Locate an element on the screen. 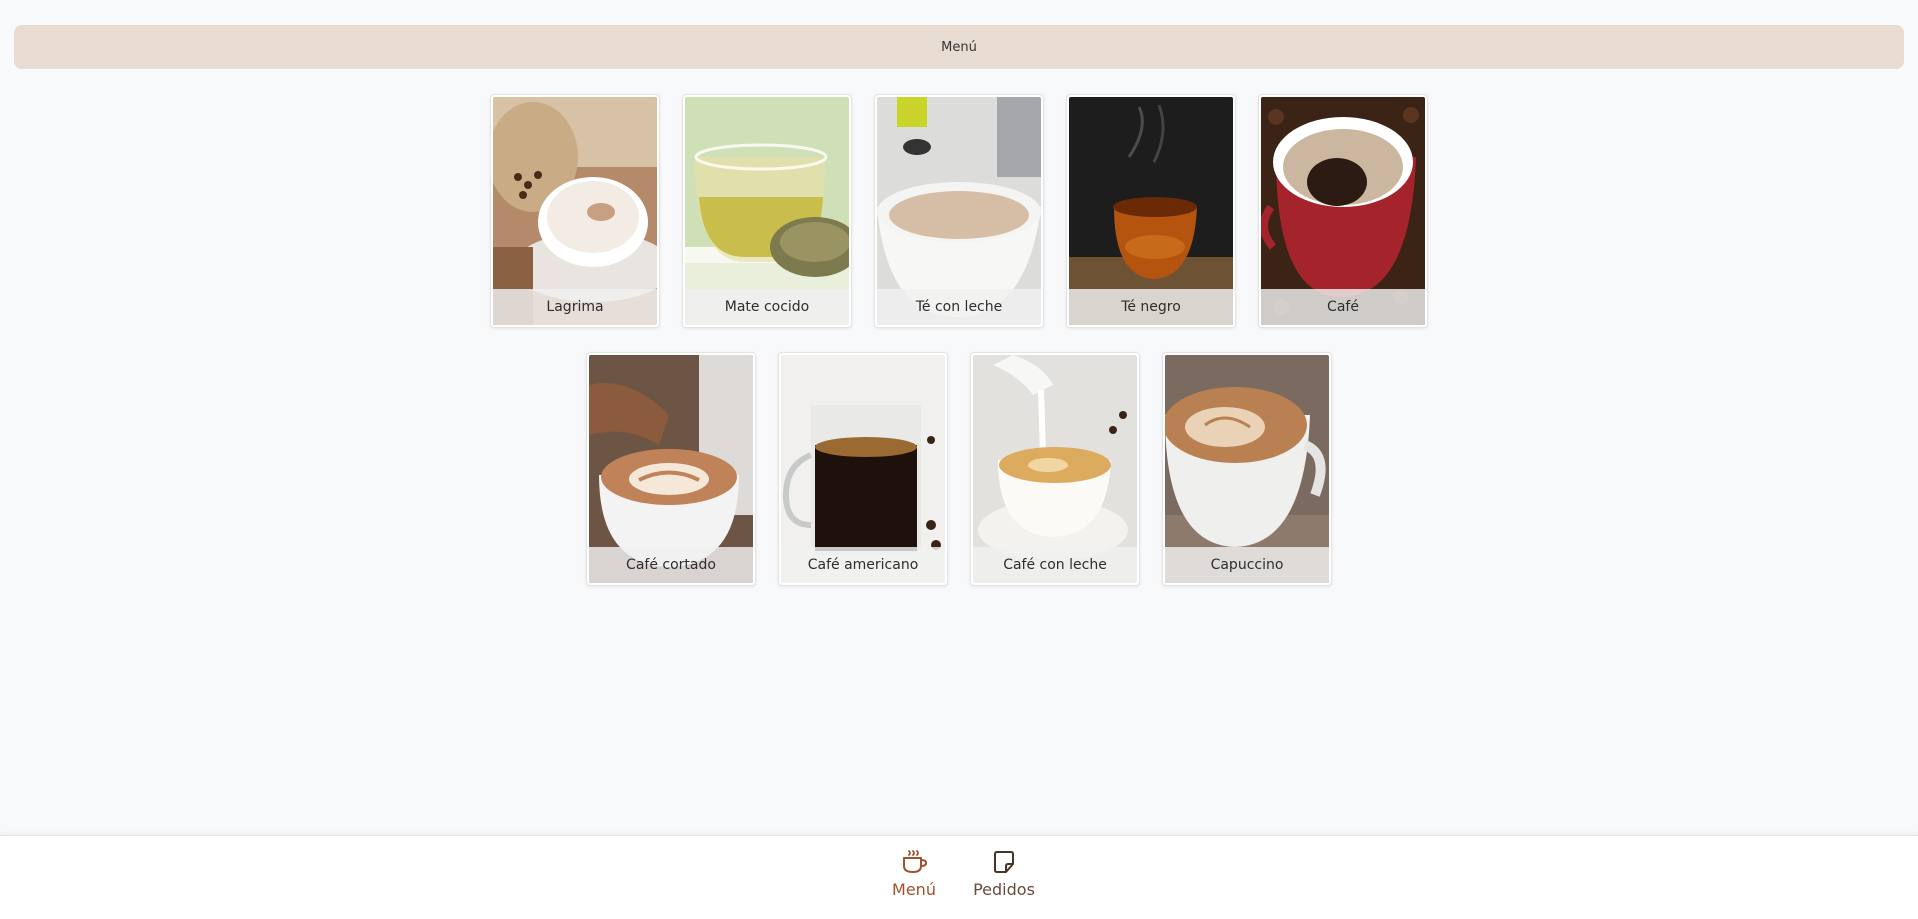 The image size is (1918, 919). menu-item-label: Lagrima is located at coordinates (575, 307).